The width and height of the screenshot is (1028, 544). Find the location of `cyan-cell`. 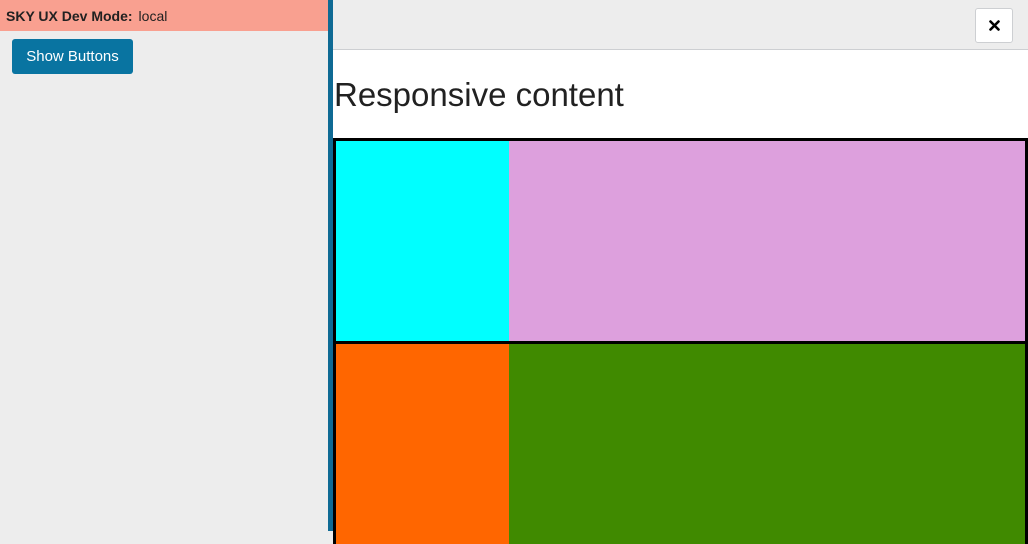

cyan-cell is located at coordinates (422, 241).